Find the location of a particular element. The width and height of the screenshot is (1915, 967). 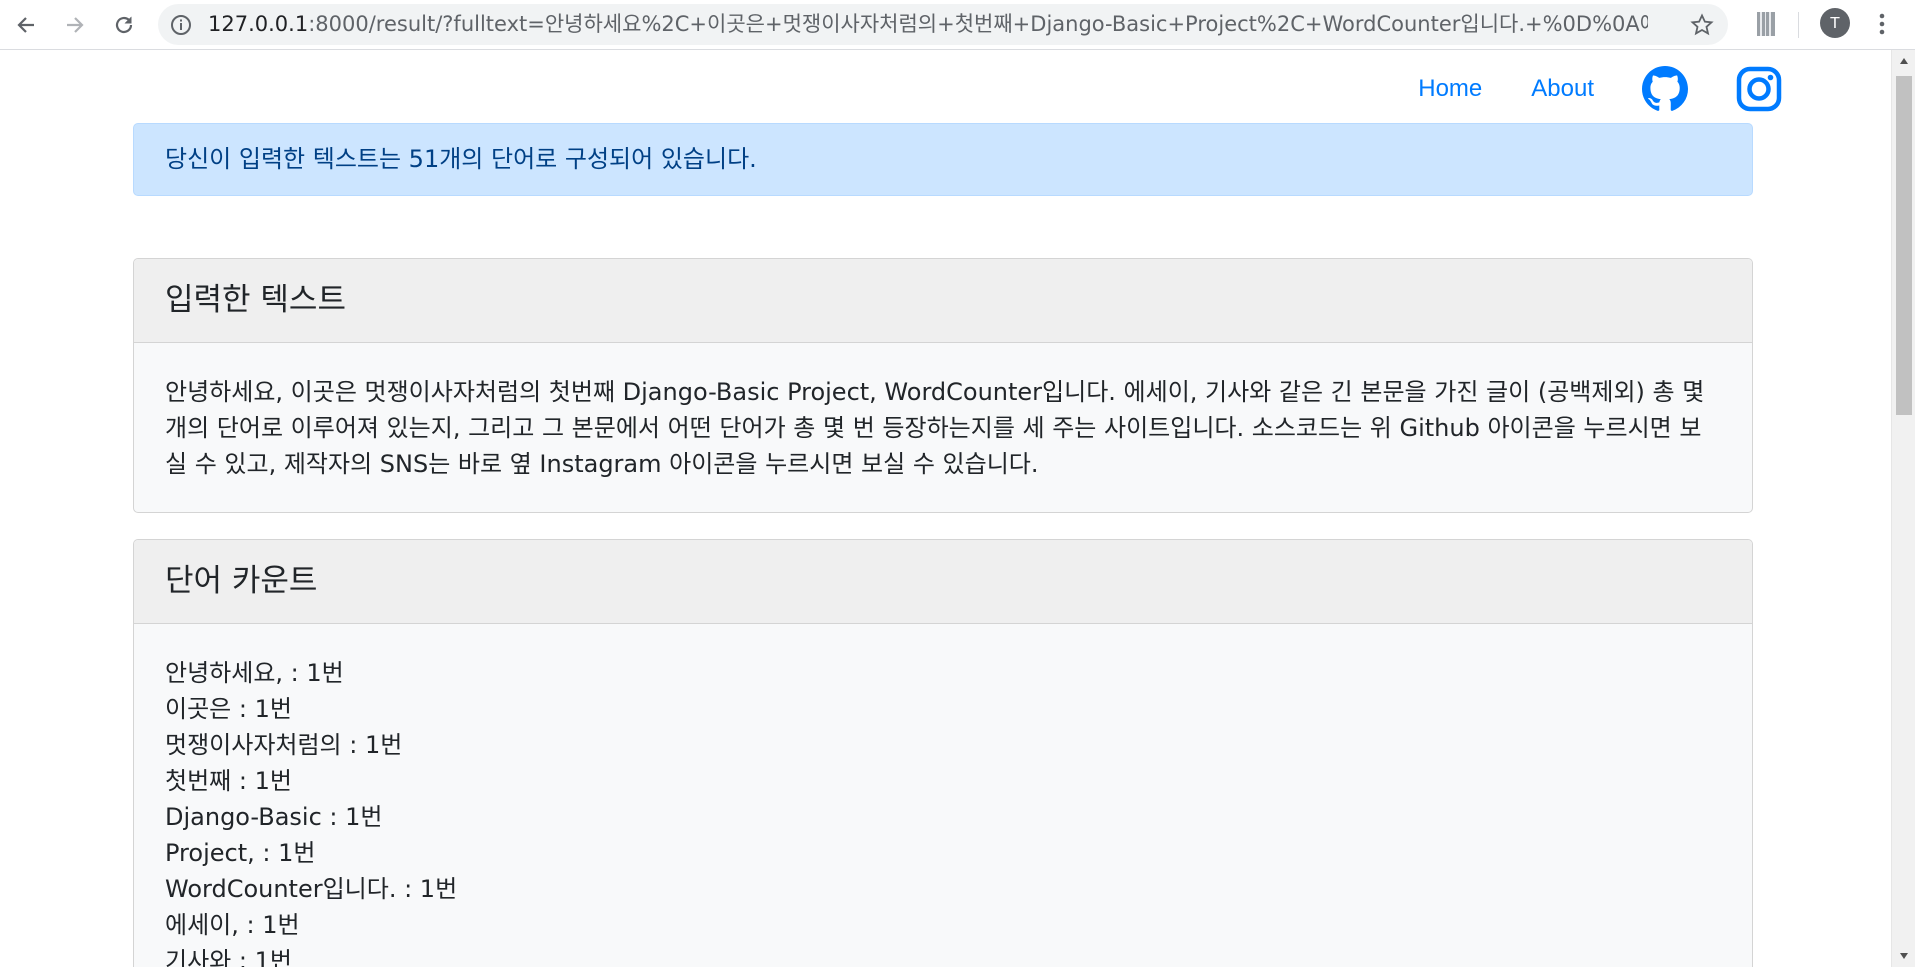

word-count-row: 이곳은 : 1번 is located at coordinates (228, 709).